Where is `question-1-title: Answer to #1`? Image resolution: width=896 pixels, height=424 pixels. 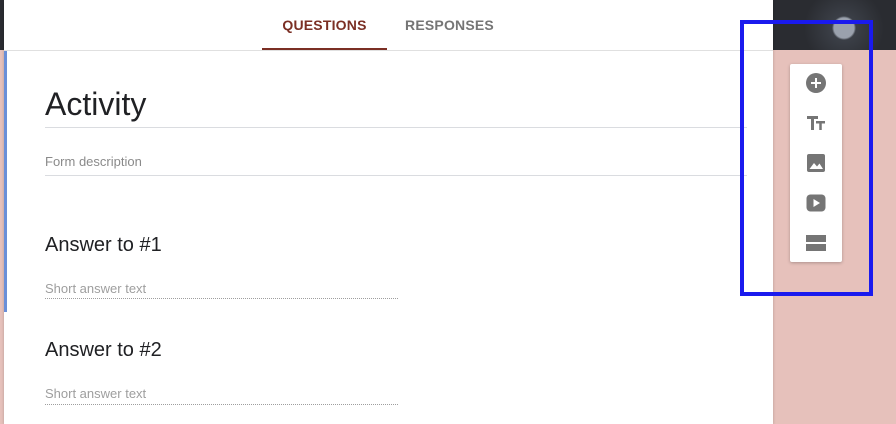 question-1-title: Answer to #1 is located at coordinates (345, 245).